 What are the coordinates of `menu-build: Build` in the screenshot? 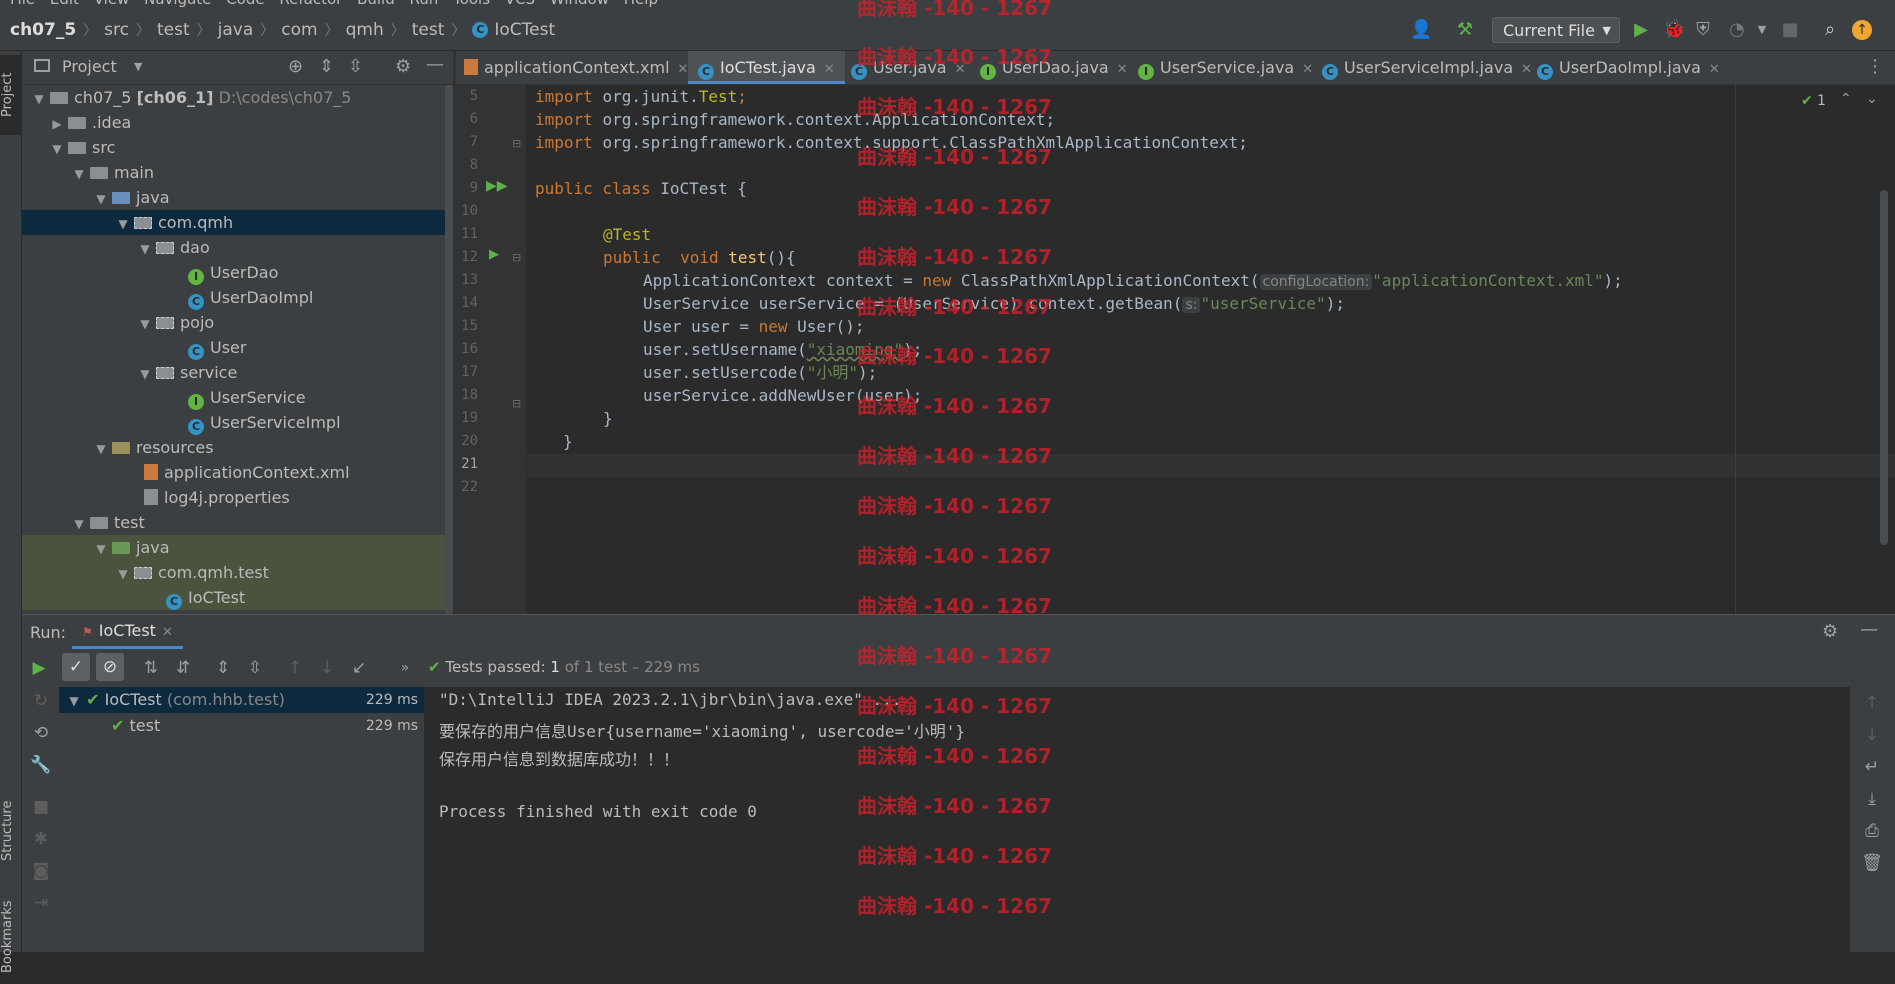 It's located at (376, 4).